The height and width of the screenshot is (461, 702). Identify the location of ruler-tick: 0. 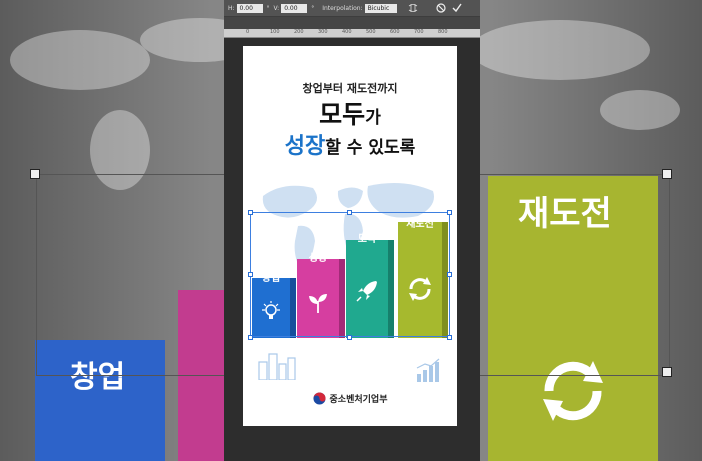
(248, 32).